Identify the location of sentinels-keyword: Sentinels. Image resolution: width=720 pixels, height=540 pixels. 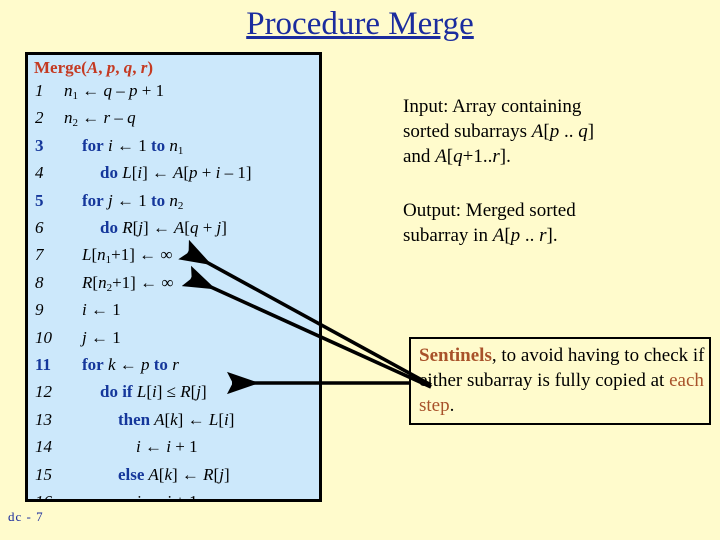
(455, 355).